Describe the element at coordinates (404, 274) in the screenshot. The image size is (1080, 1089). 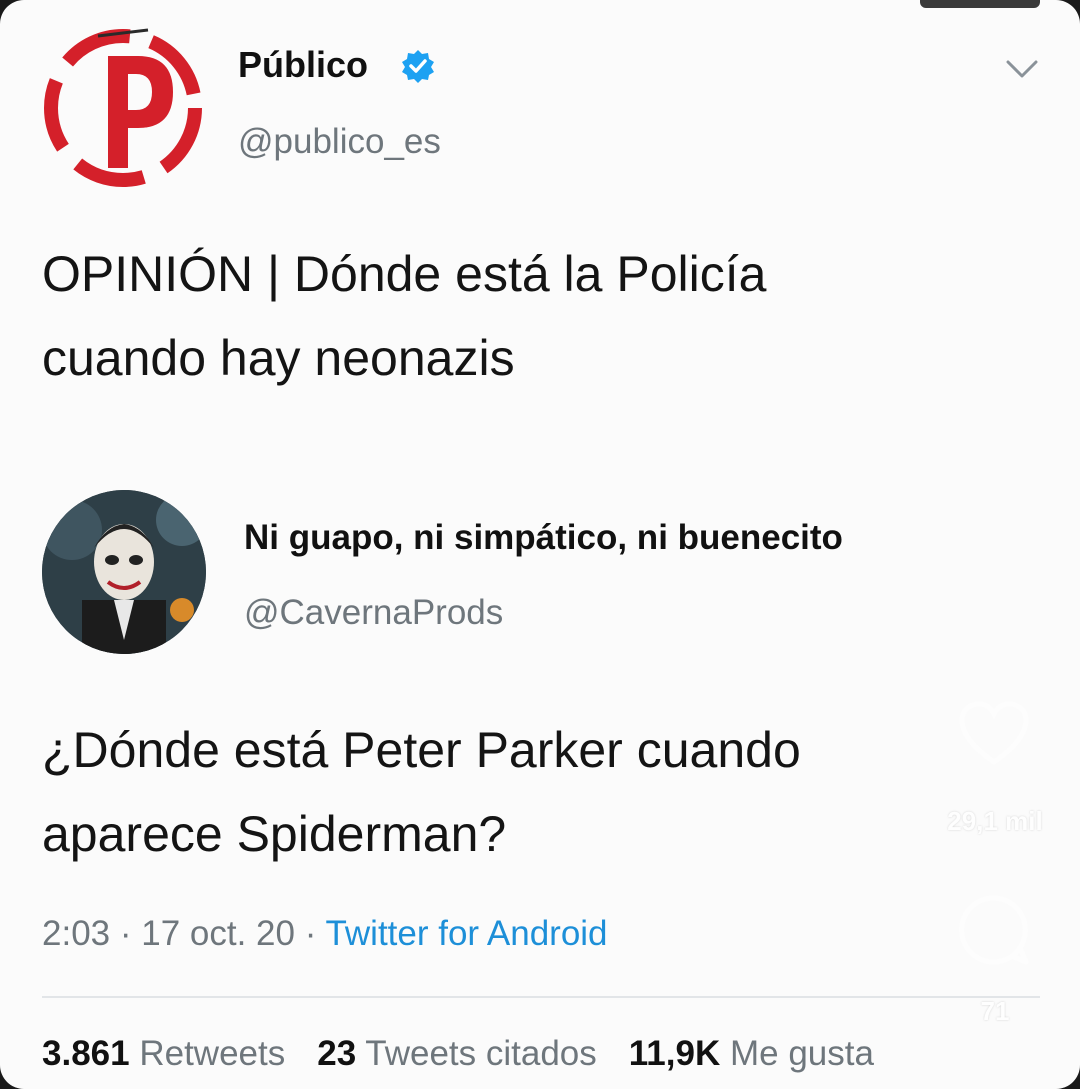
I see `tweet-text-line: OPINIÓN | Dónde está la Policía` at that location.